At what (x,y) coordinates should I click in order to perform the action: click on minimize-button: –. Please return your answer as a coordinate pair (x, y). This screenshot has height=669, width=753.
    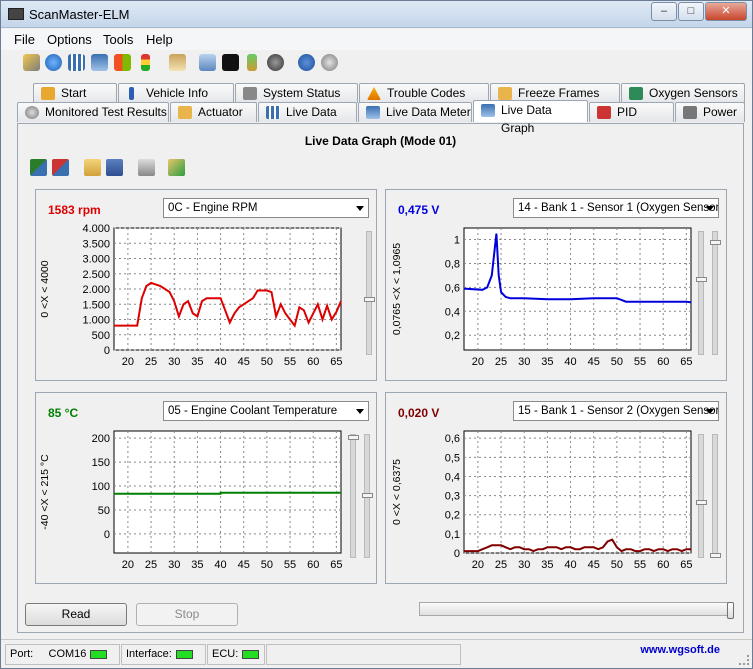
    Looking at the image, I should click on (664, 11).